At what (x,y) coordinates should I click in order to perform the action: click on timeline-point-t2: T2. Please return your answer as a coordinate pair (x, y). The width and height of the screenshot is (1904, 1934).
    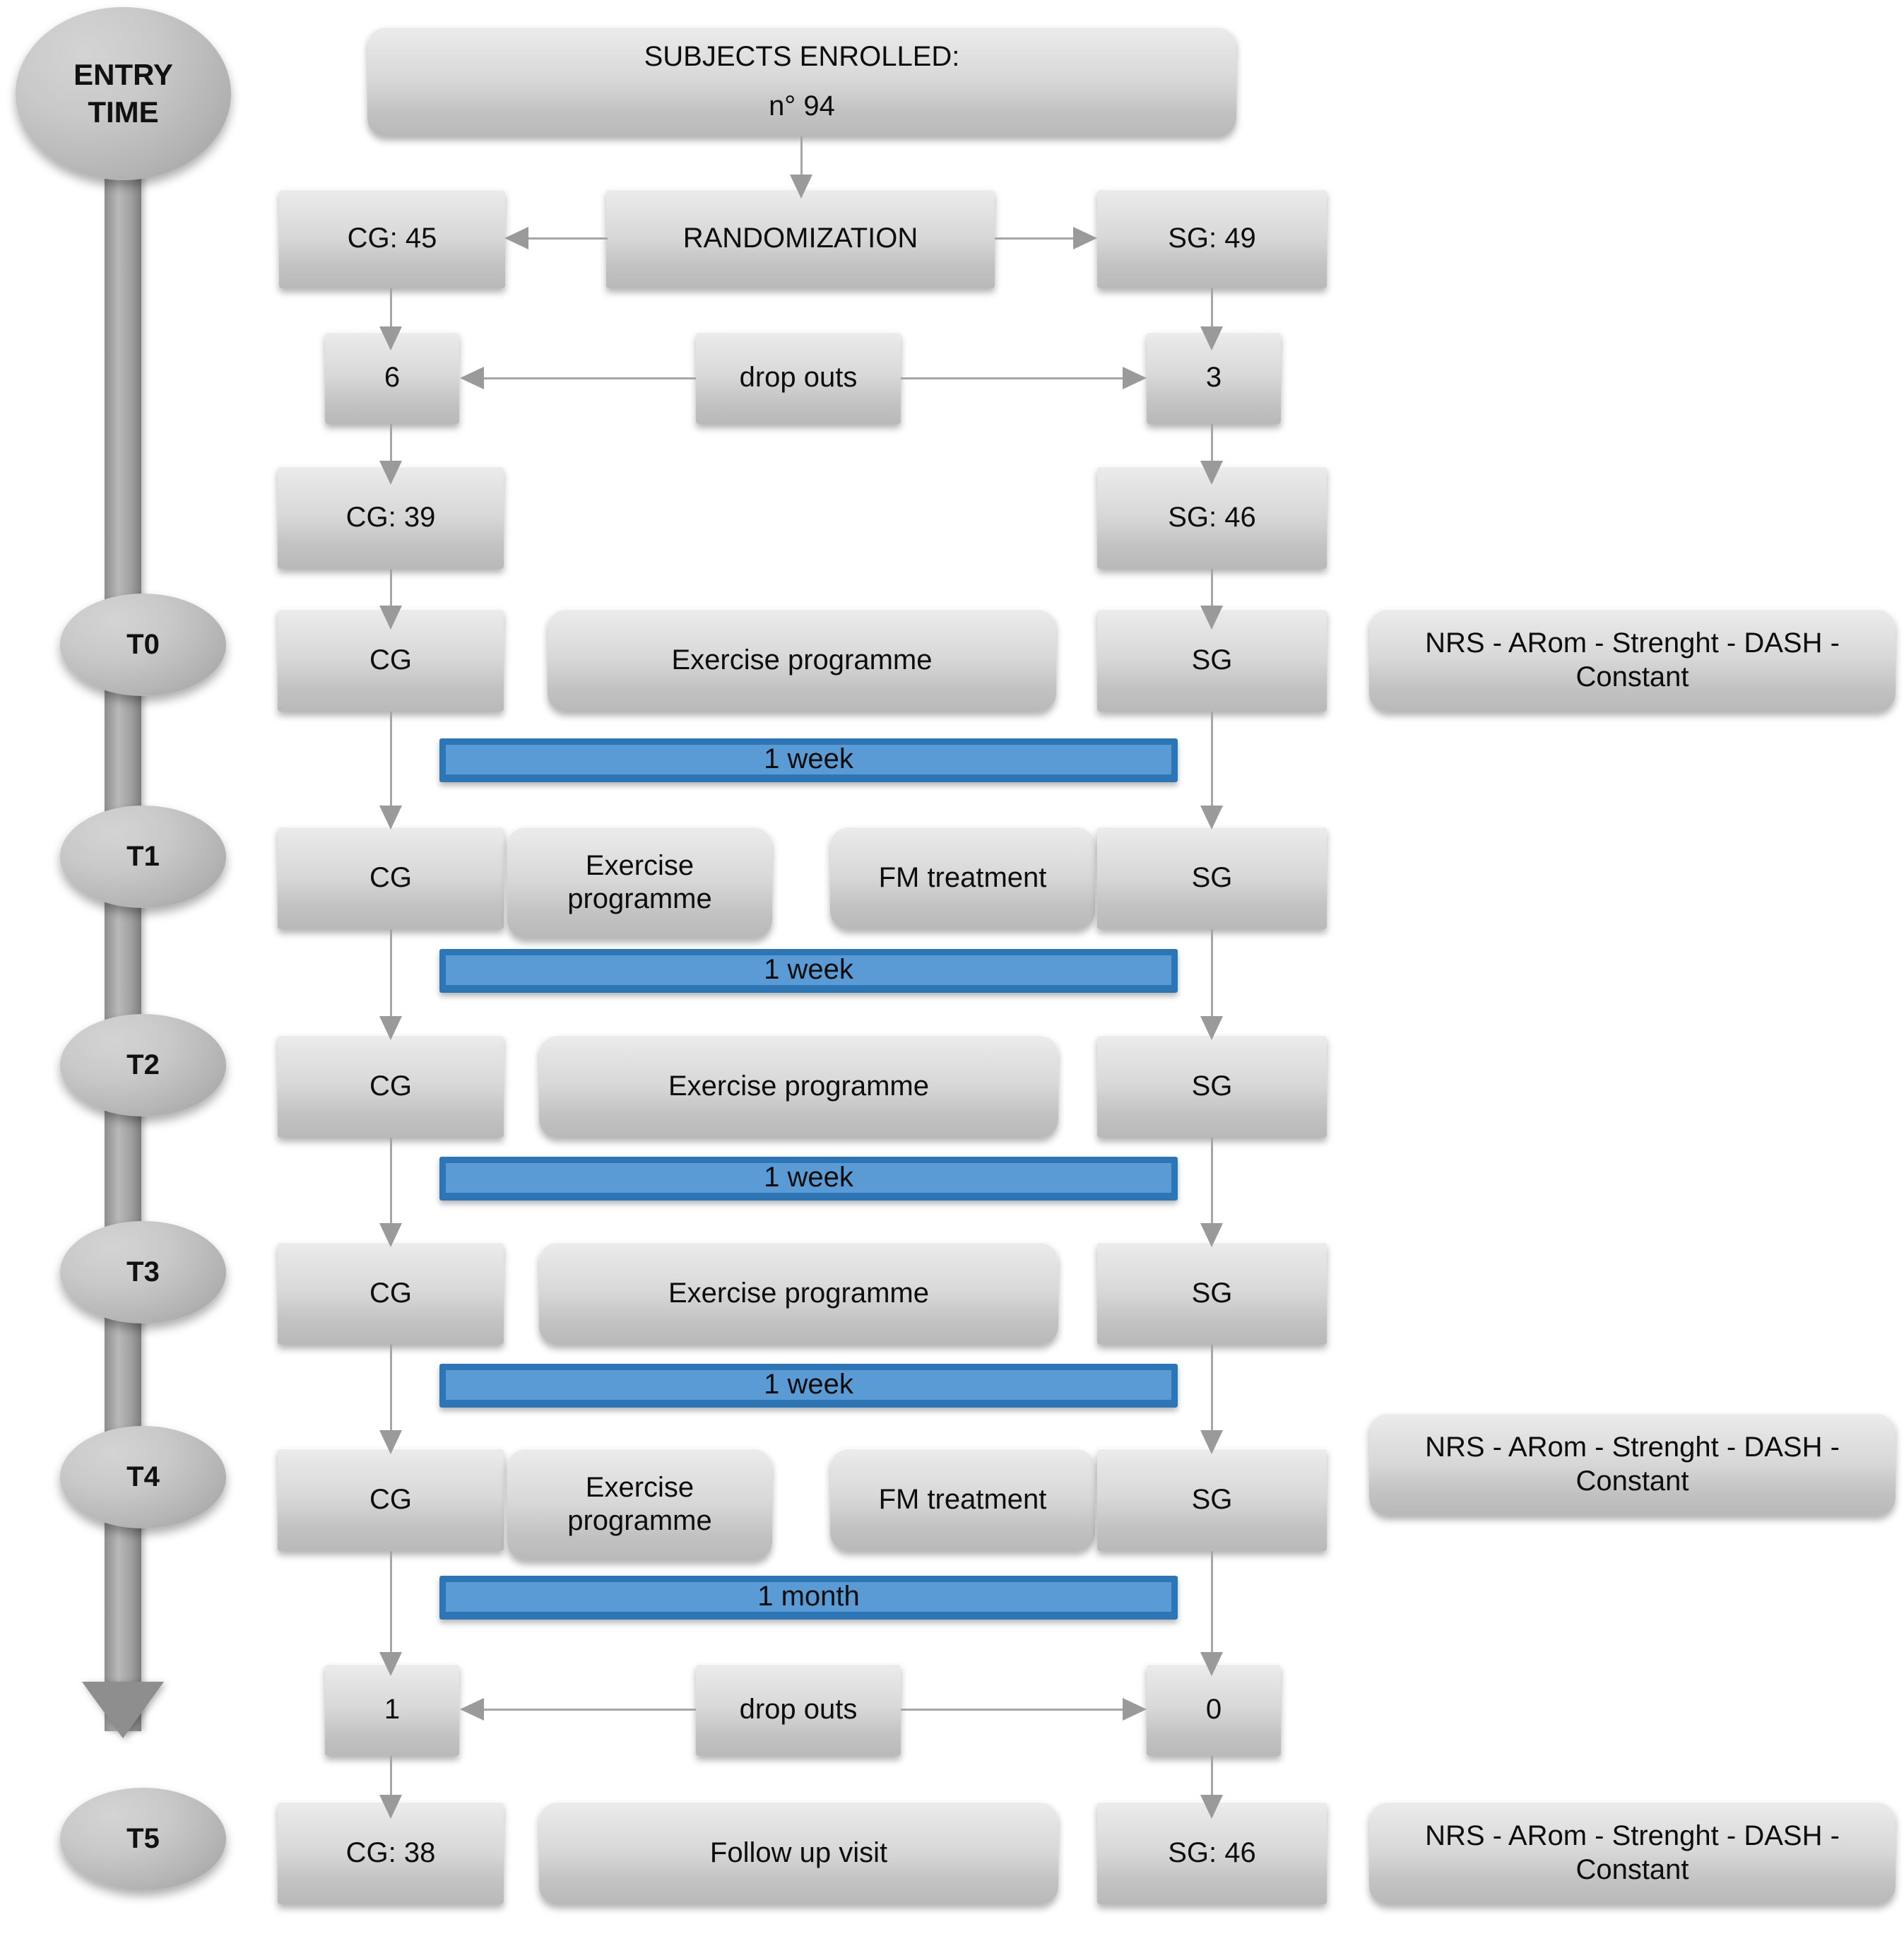
    Looking at the image, I should click on (143, 1065).